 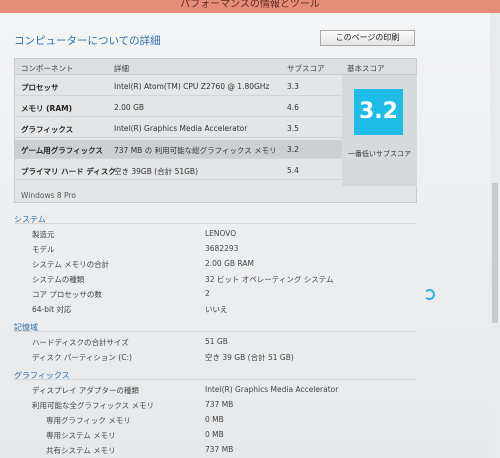 What do you see at coordinates (306, 68) in the screenshot?
I see `column-header-subscore: サブスコア` at bounding box center [306, 68].